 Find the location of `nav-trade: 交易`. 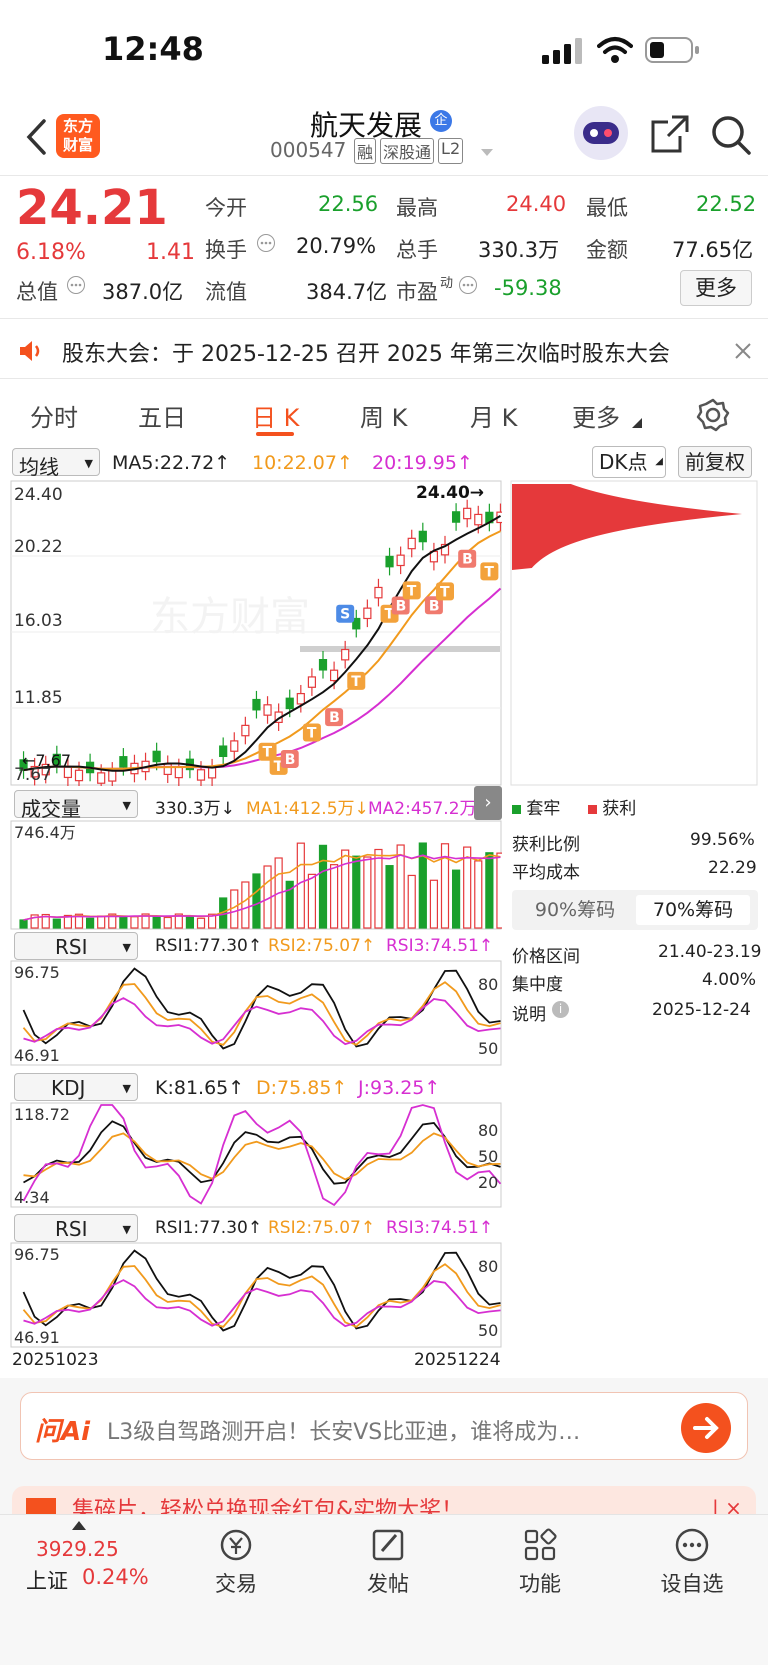

nav-trade: 交易 is located at coordinates (236, 1562).